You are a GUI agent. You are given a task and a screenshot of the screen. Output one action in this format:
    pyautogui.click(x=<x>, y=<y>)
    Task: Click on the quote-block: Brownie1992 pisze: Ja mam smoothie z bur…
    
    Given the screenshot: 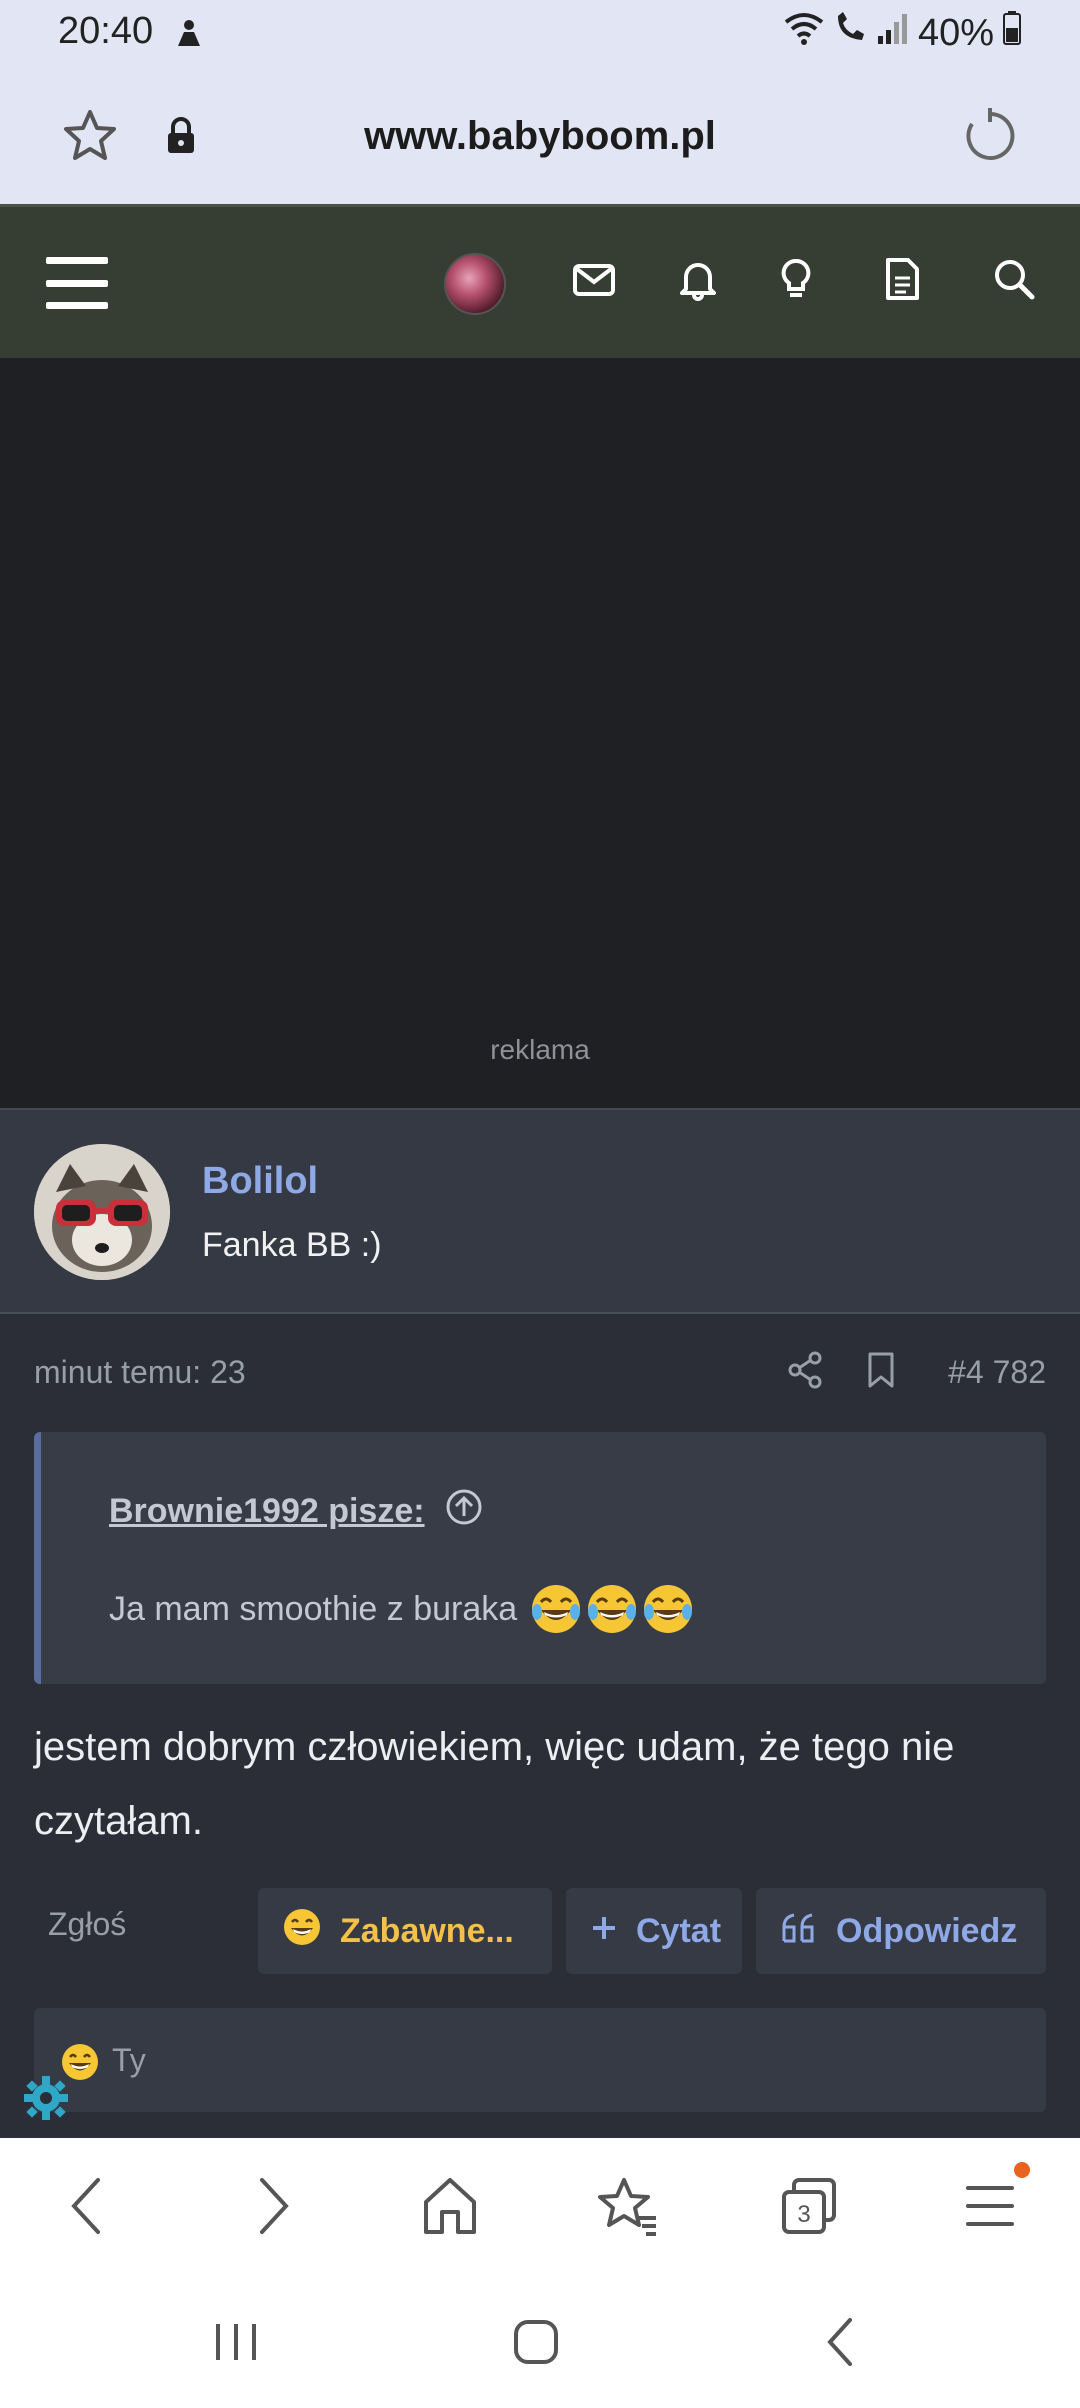 What is the action you would take?
    pyautogui.click(x=540, y=1558)
    